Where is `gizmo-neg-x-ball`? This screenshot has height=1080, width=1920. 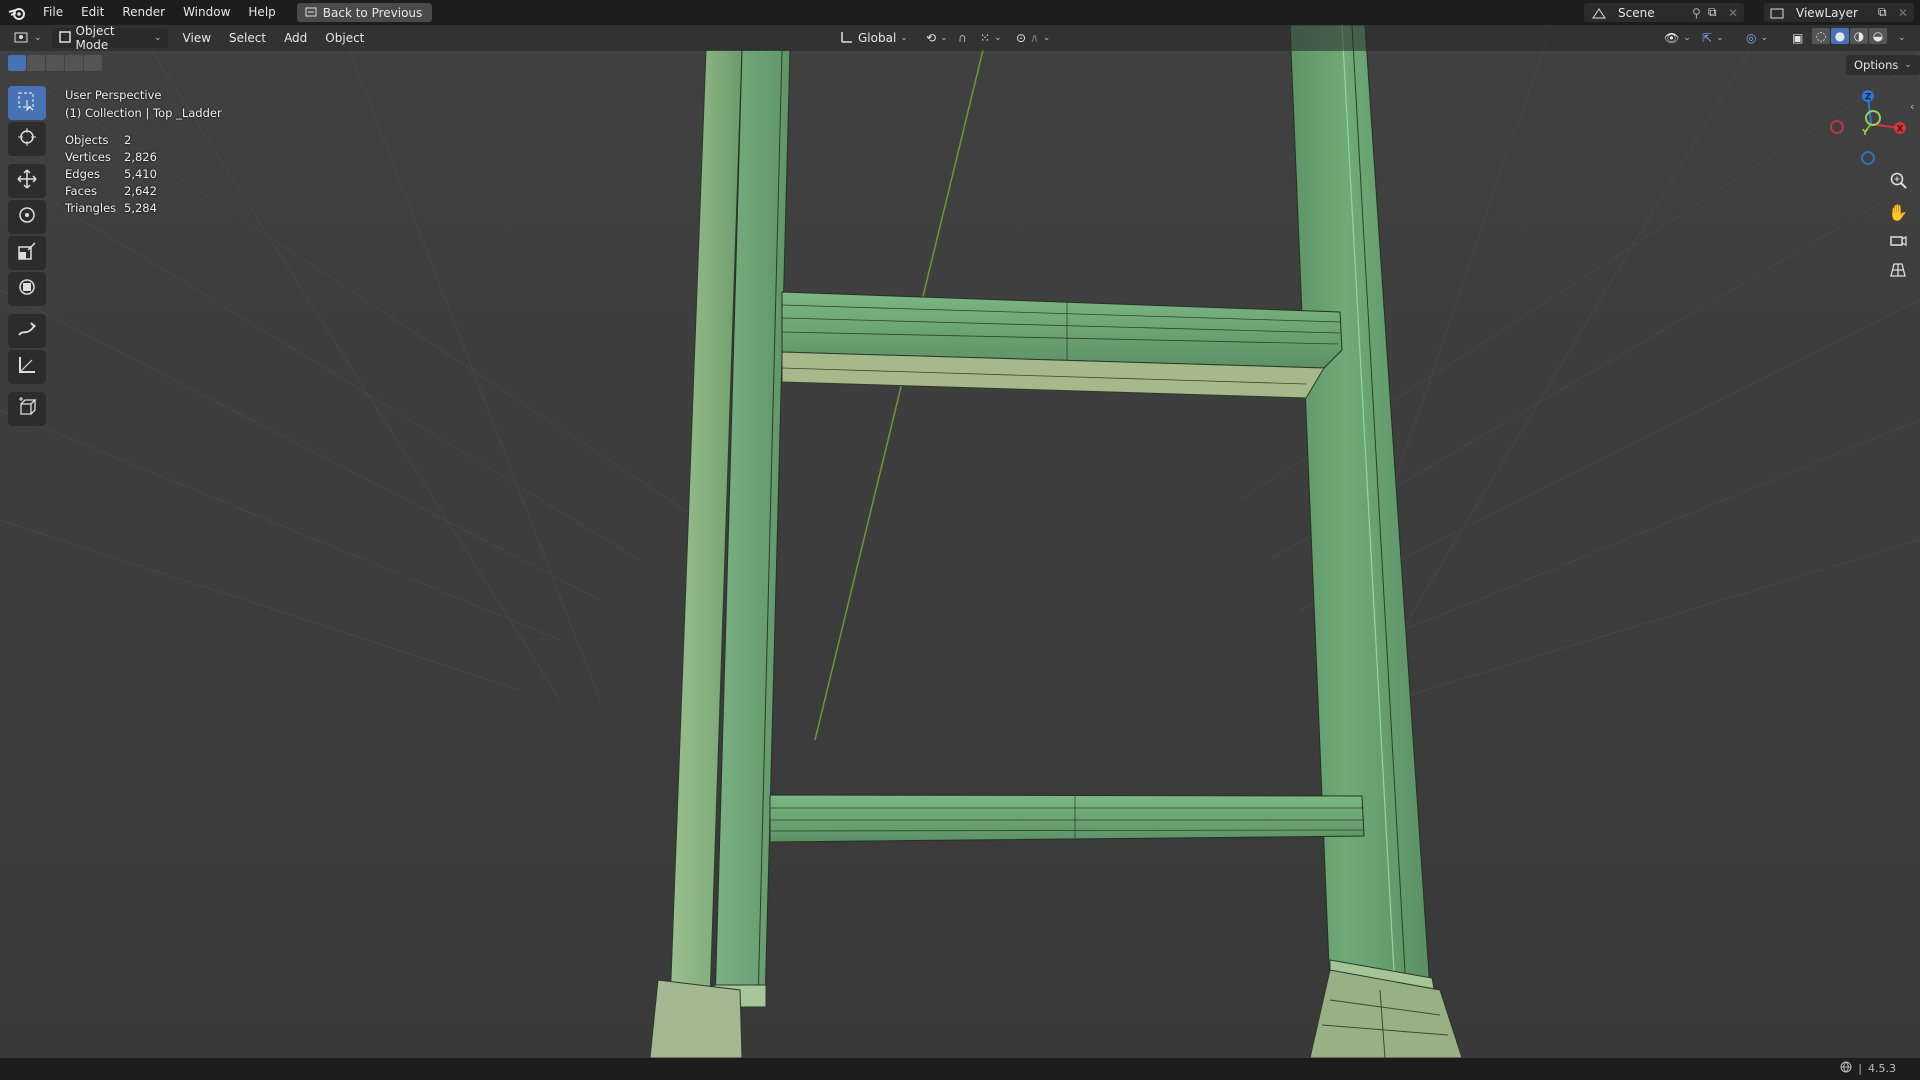
gizmo-neg-x-ball is located at coordinates (1837, 127).